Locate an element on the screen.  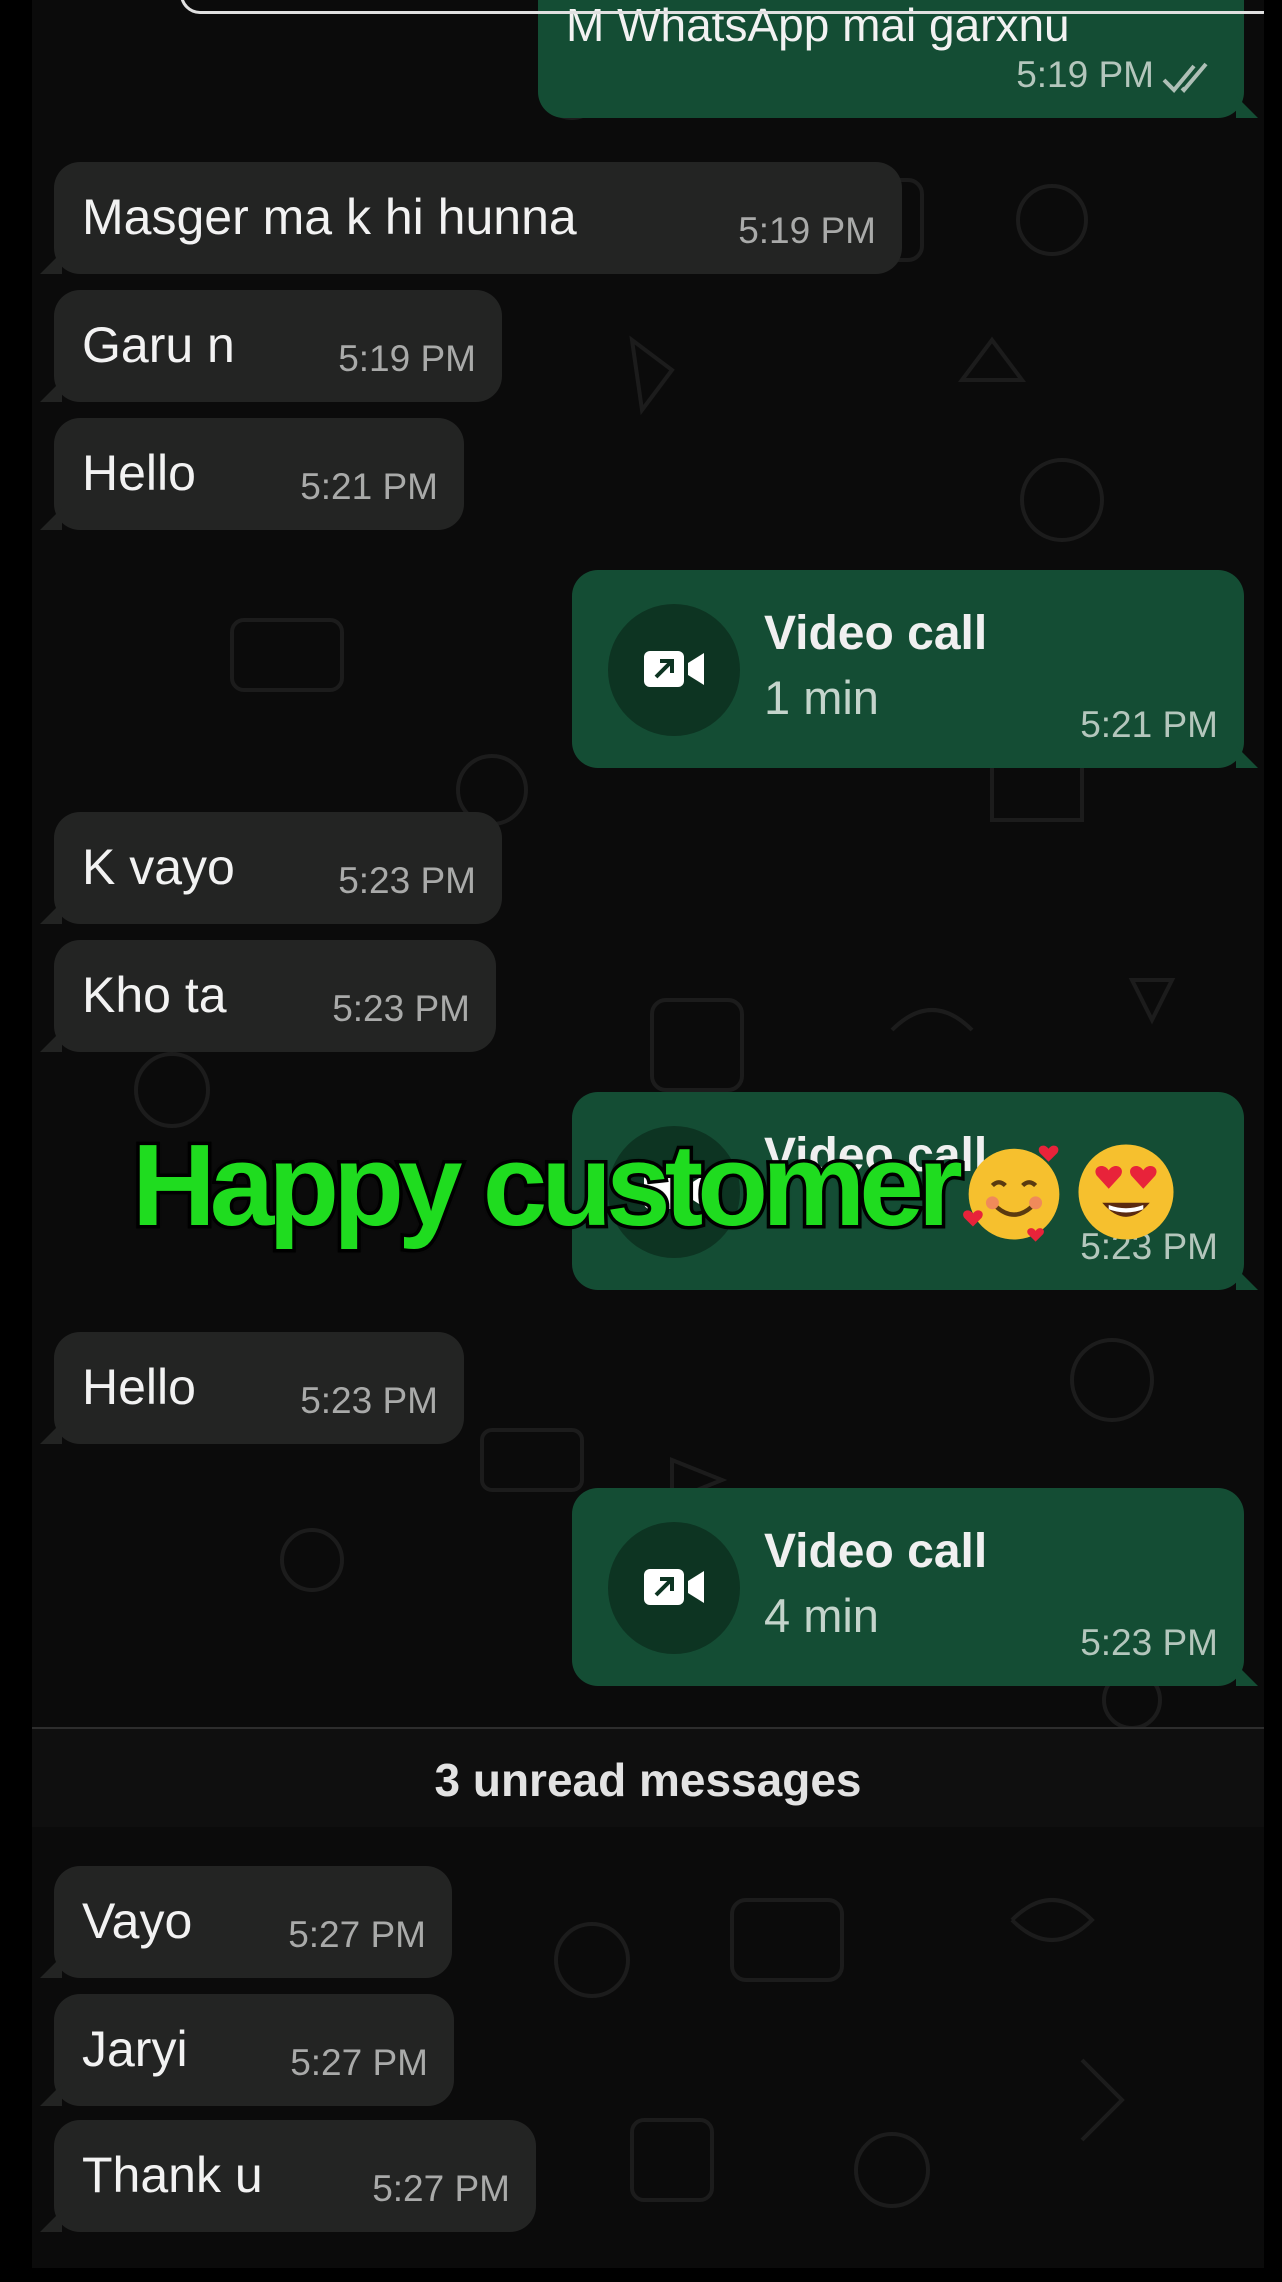
smiling-face-with-hearts-icon is located at coordinates (1011, 1193).